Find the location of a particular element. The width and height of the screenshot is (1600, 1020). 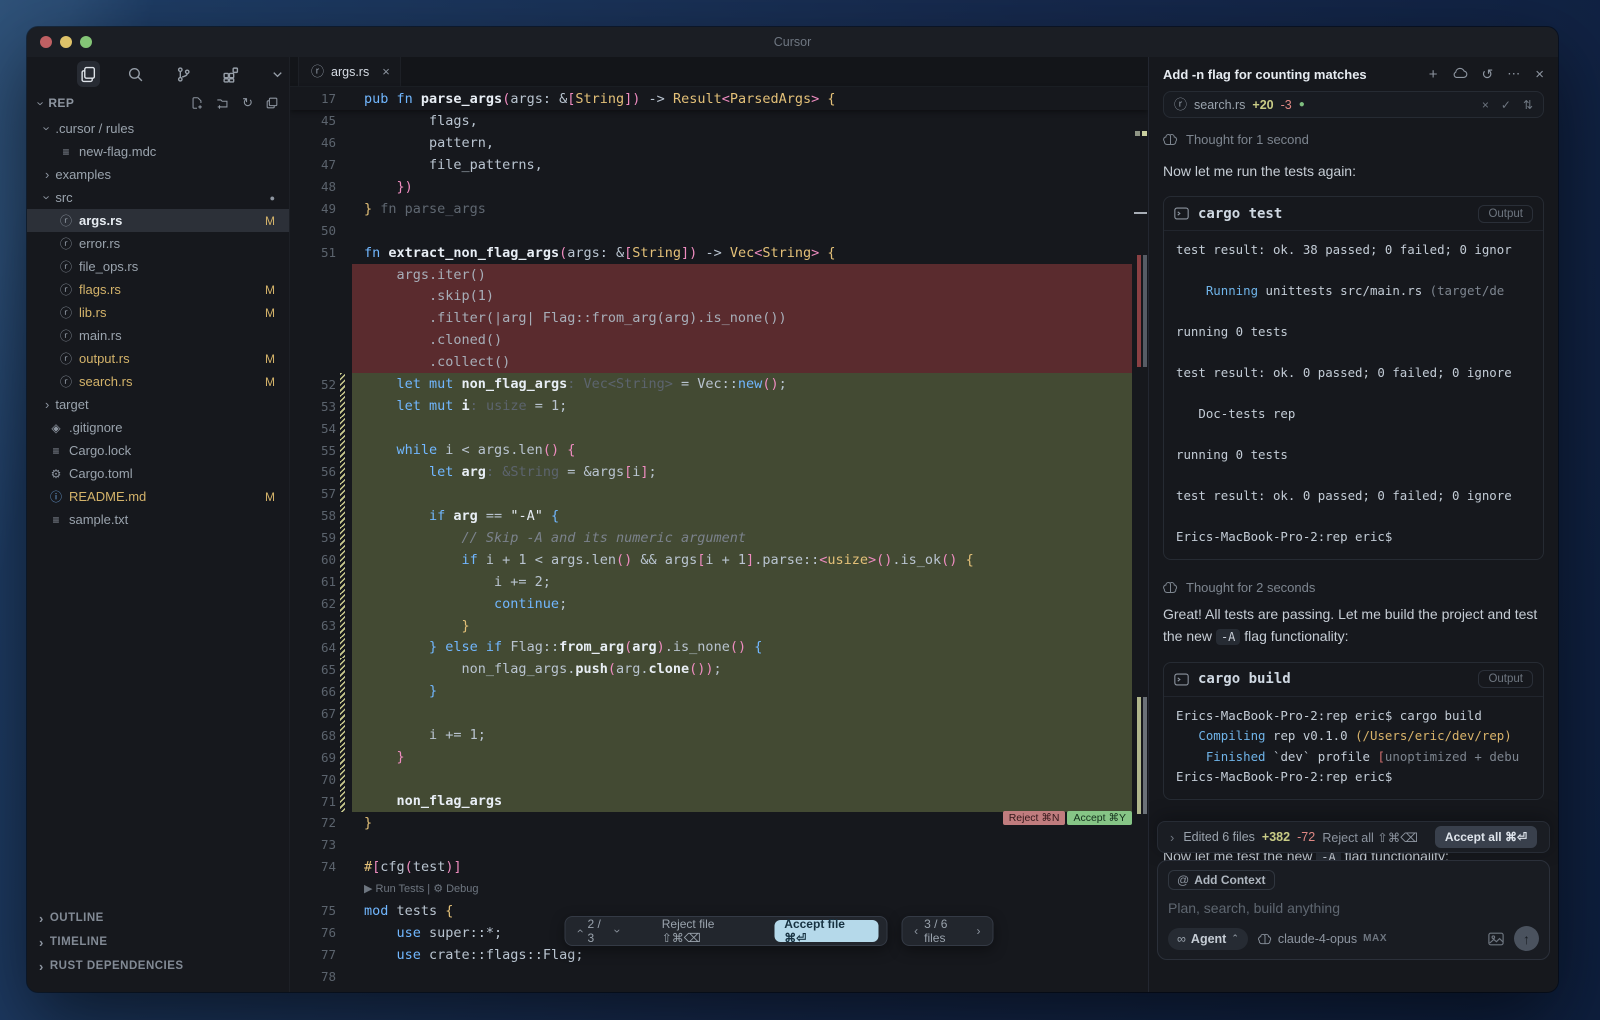

new-chat-icon: + is located at coordinates (1433, 74).